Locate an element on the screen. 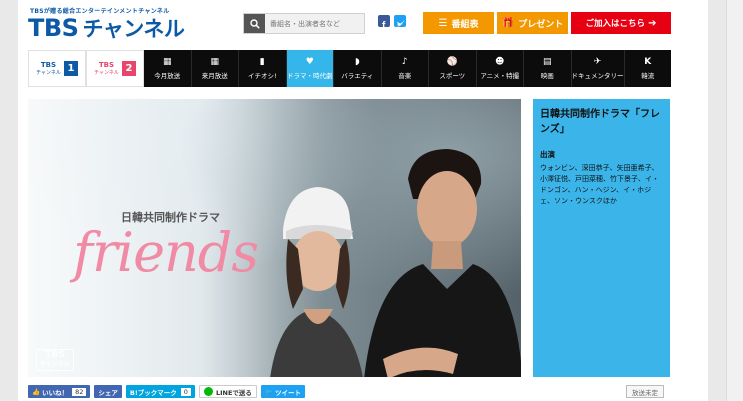 Image resolution: width=743 pixels, height=401 pixels. nav-korean: K 韓流 is located at coordinates (648, 68).